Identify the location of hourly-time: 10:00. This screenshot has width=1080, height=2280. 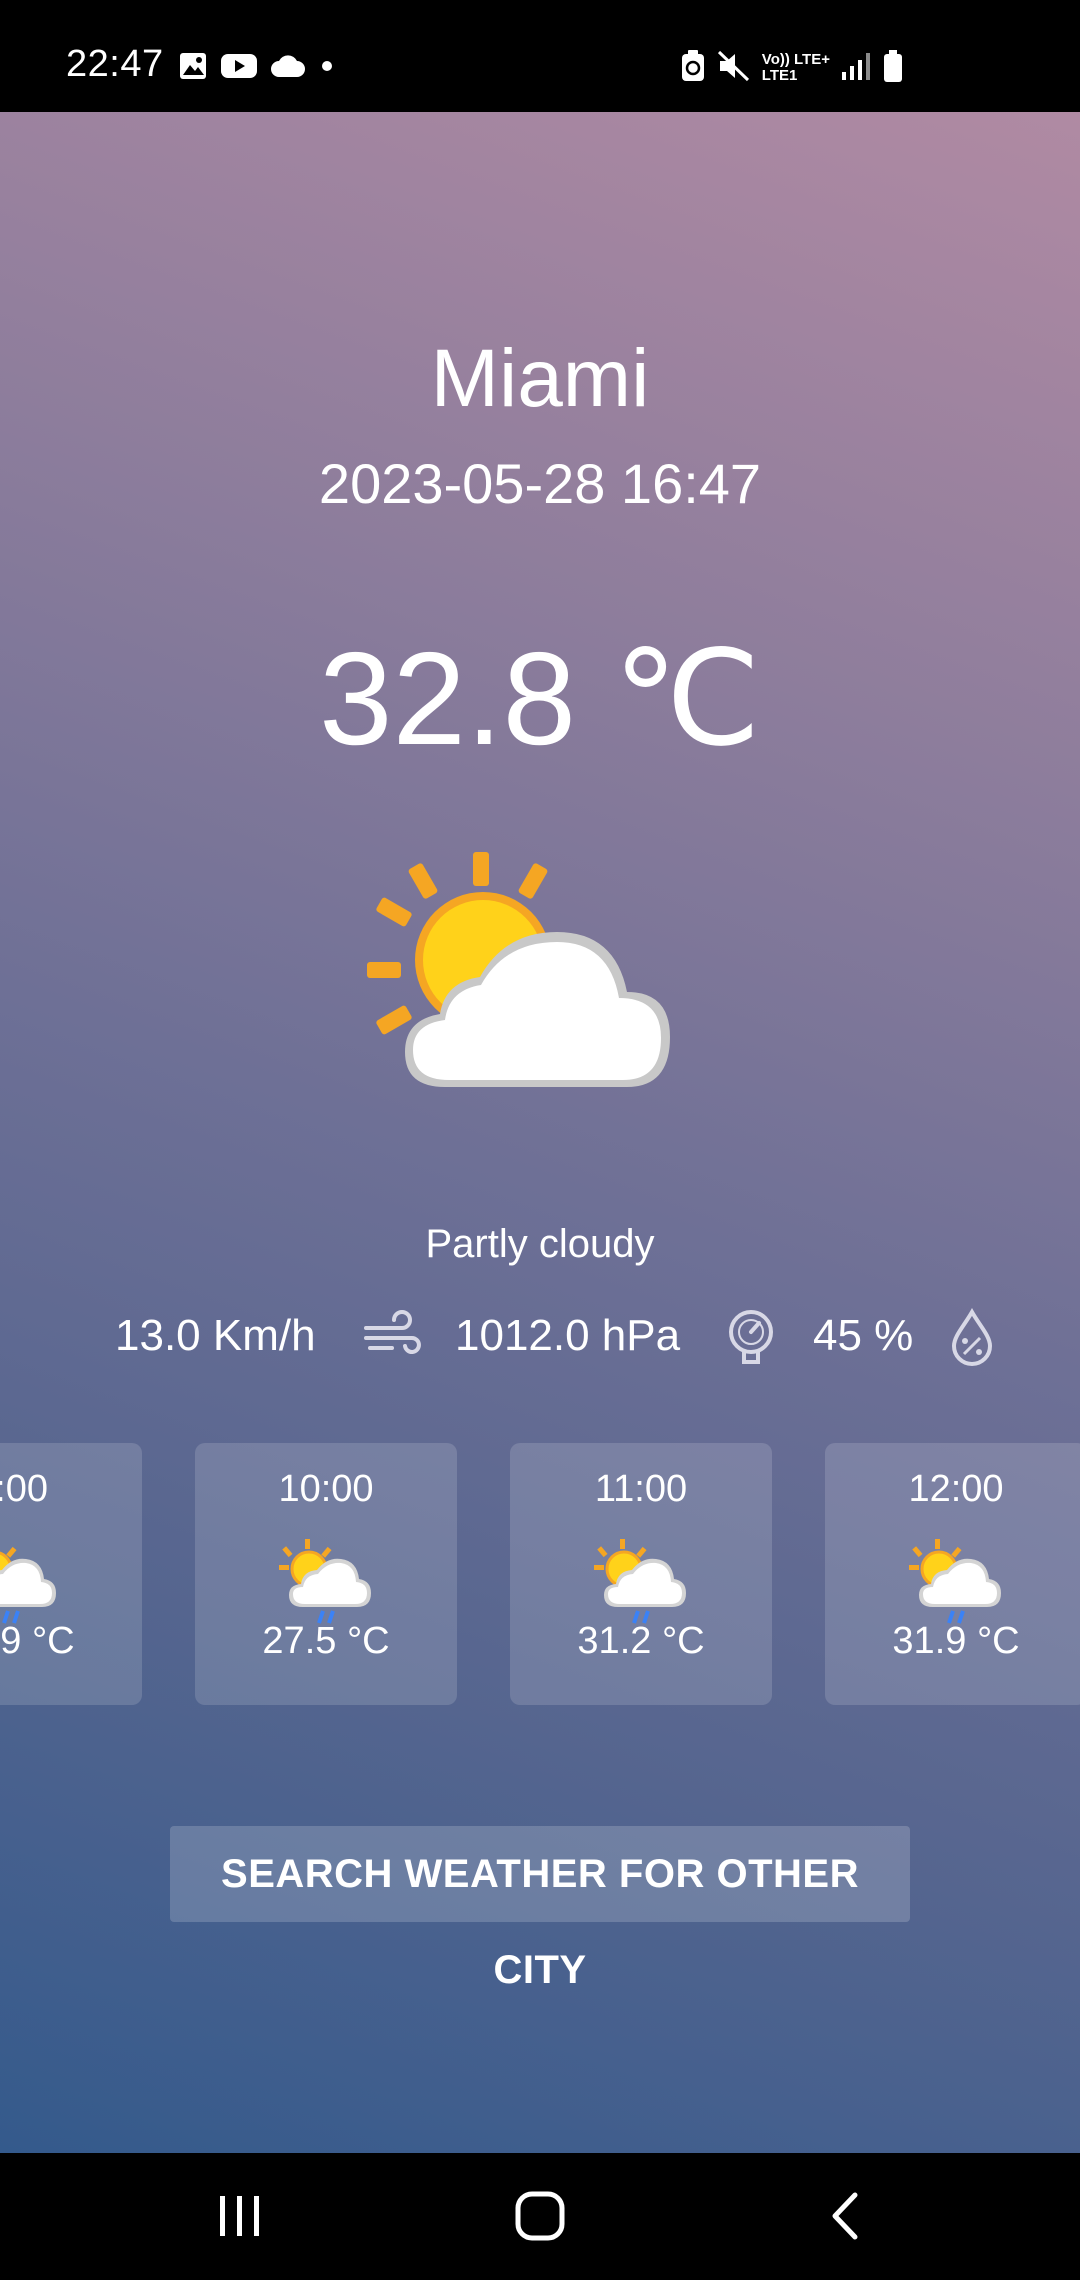
(326, 1489).